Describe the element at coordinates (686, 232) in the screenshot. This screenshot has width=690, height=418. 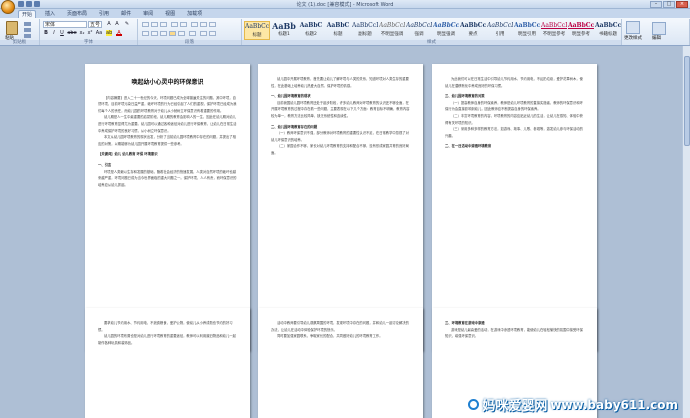
I see `vertical-scrollbar` at that location.